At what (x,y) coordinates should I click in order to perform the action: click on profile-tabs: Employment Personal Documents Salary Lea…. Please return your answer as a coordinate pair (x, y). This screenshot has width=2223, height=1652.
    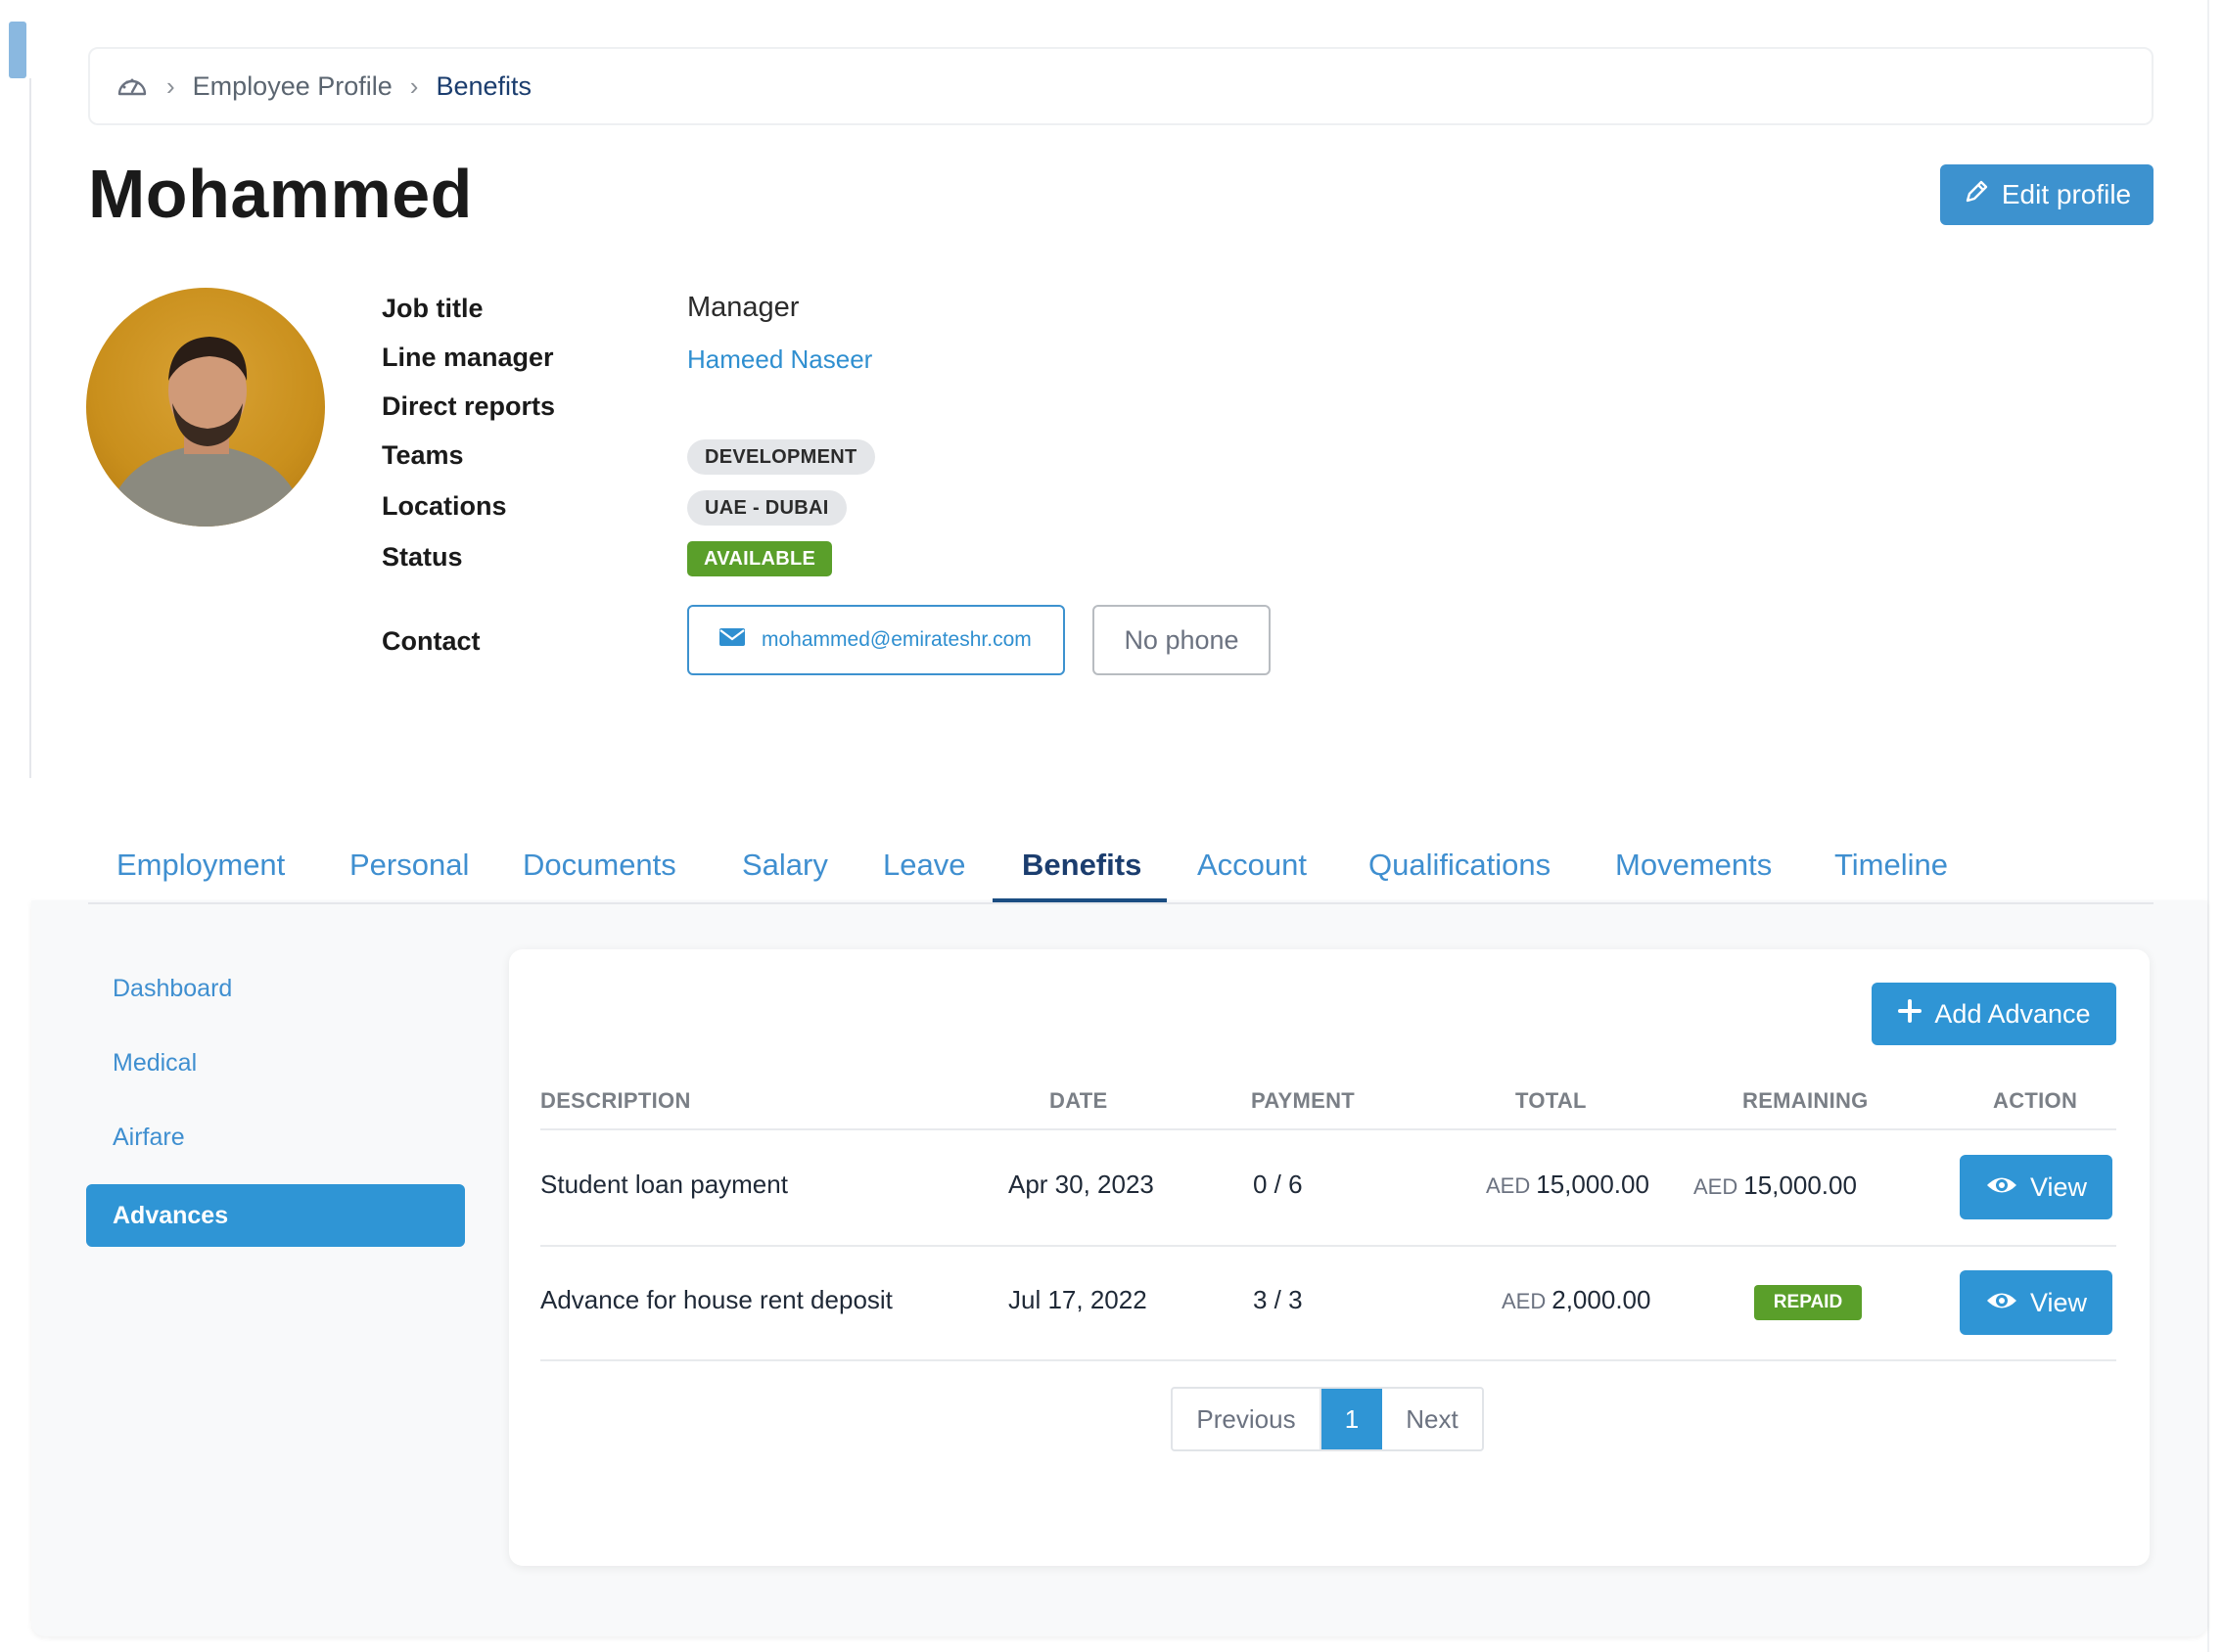
    Looking at the image, I should click on (1121, 872).